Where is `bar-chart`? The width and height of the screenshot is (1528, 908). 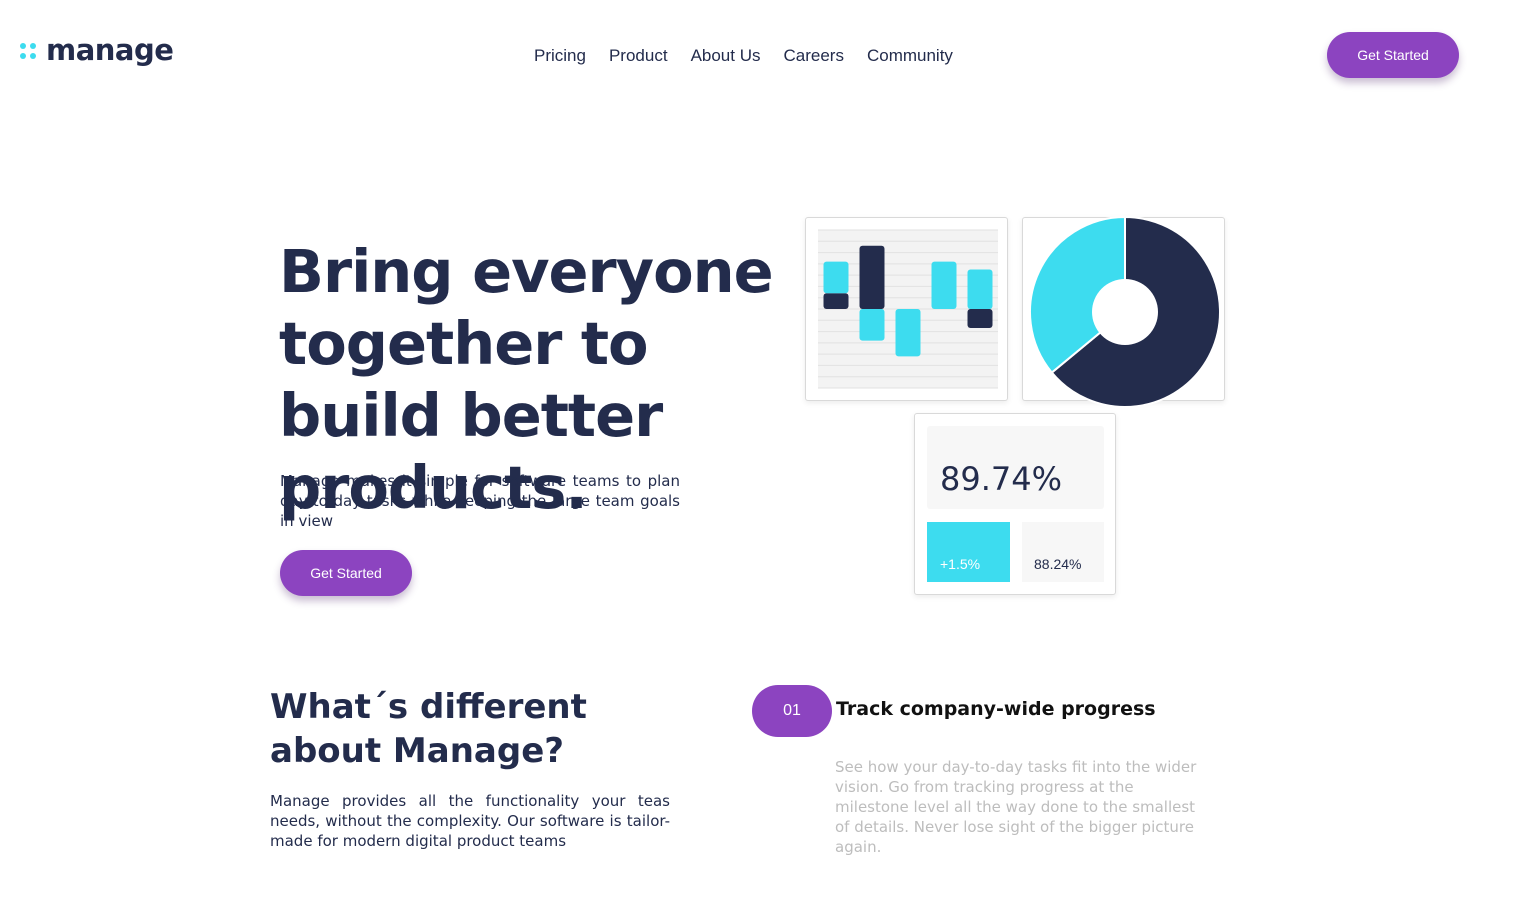
bar-chart is located at coordinates (908, 309).